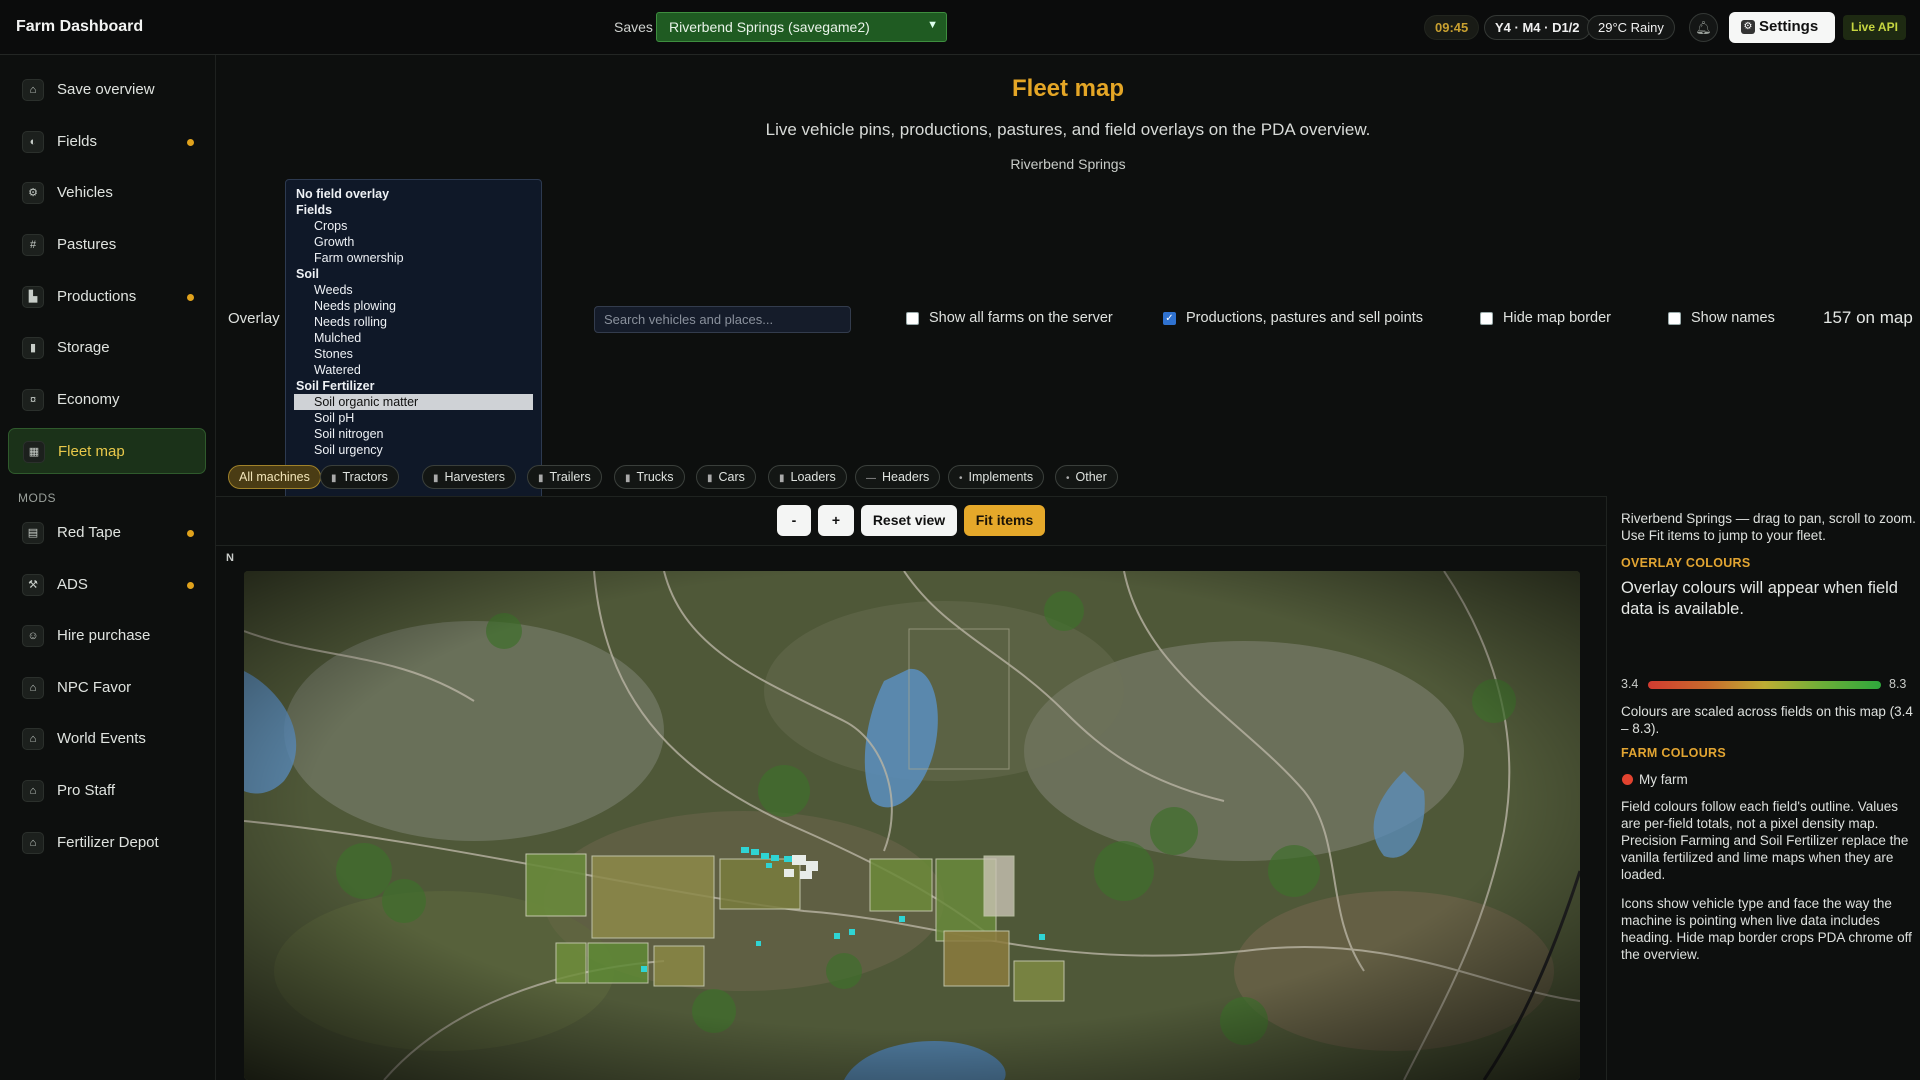  I want to click on settings-label: Settings, so click(1789, 26).